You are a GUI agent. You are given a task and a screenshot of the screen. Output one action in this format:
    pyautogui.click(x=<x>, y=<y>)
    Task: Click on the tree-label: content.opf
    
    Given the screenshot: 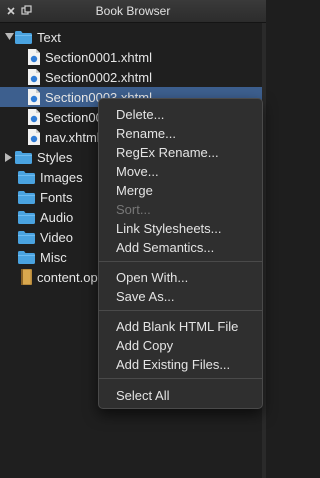 What is the action you would take?
    pyautogui.click(x=69, y=277)
    